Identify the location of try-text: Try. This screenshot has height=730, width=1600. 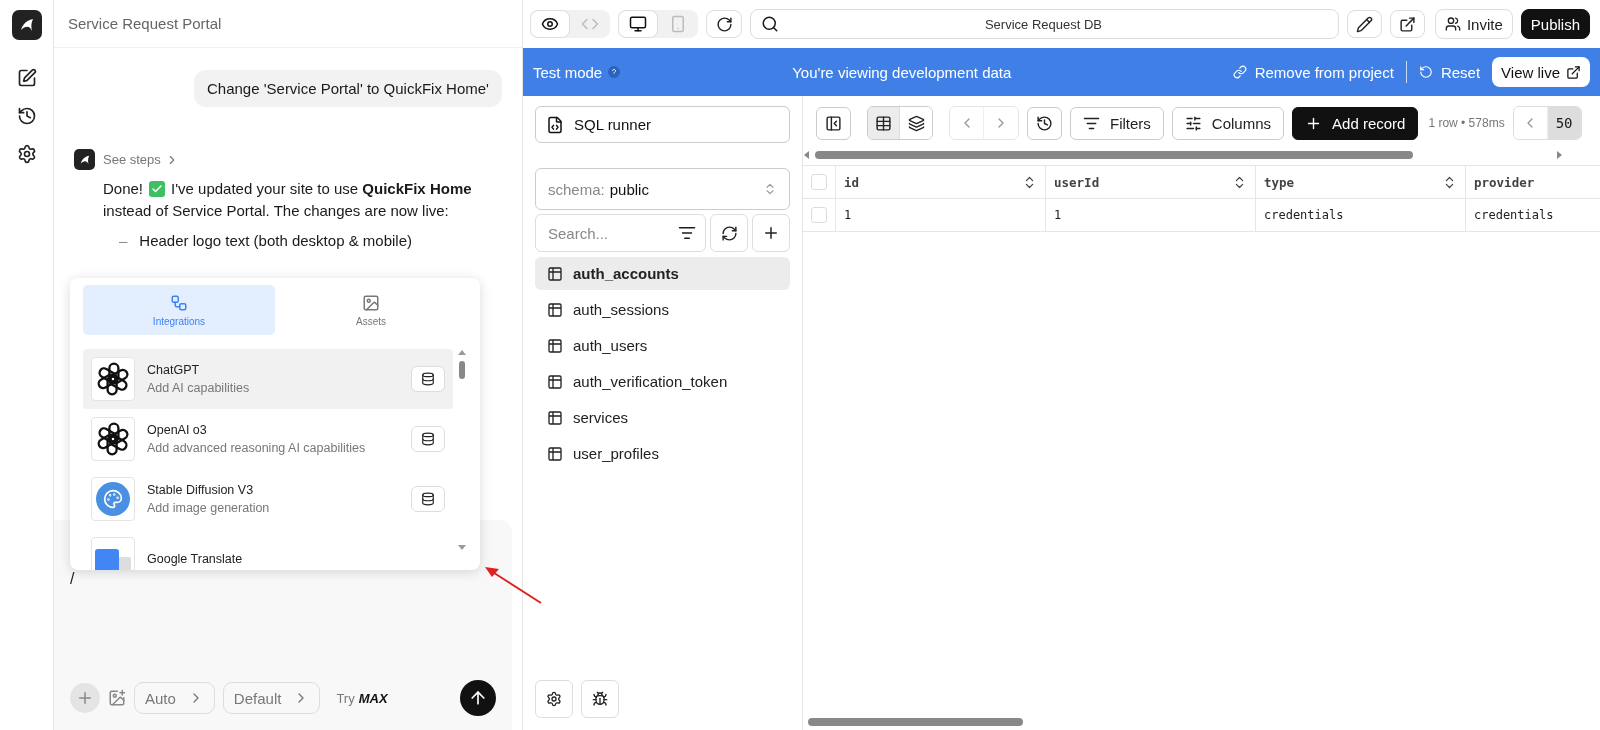
(345, 698).